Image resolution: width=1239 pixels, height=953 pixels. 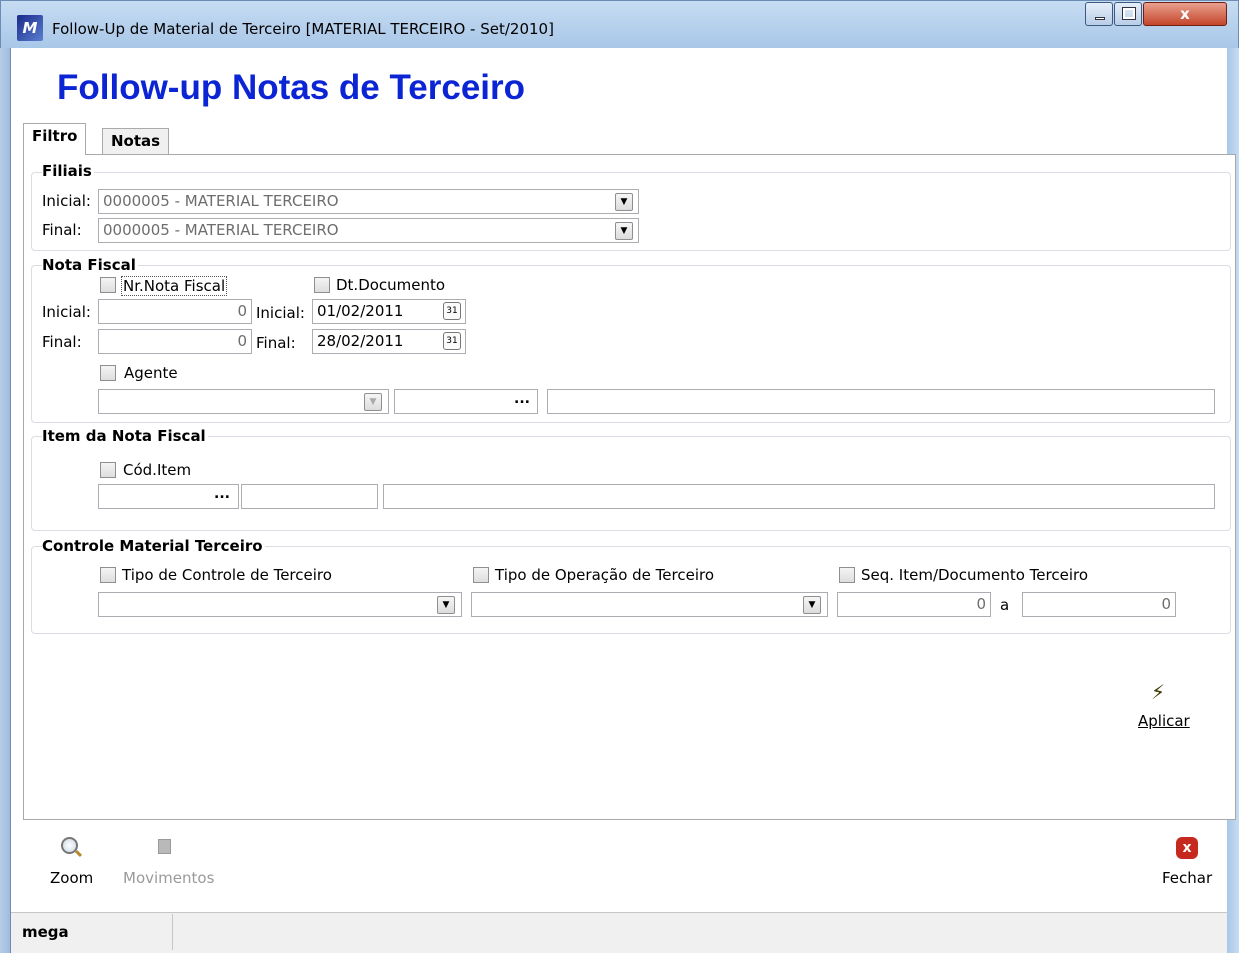 I want to click on dt-inicial-label: Inicial:, so click(x=280, y=313).